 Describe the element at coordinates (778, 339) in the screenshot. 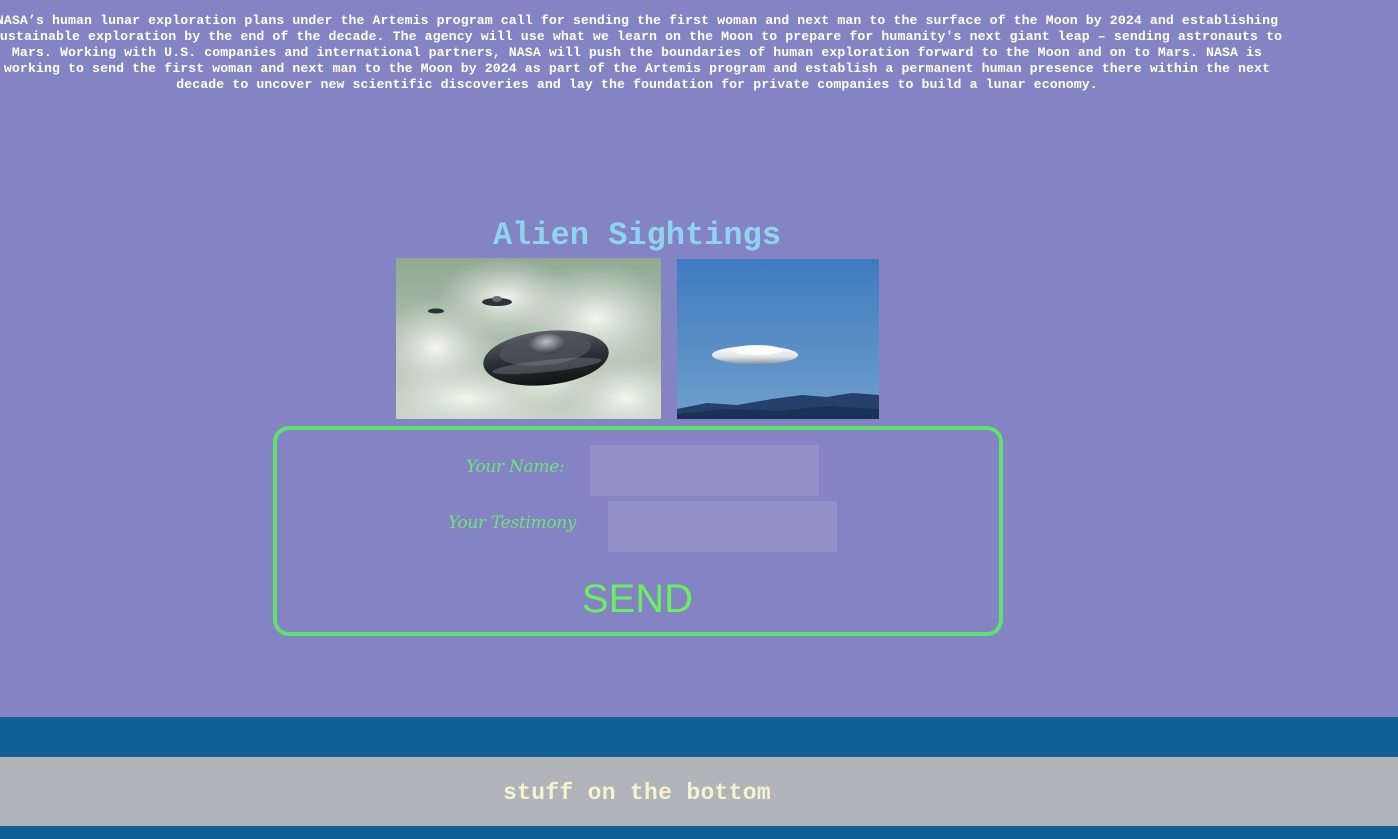

I see `lenticular-cloud-photo` at that location.